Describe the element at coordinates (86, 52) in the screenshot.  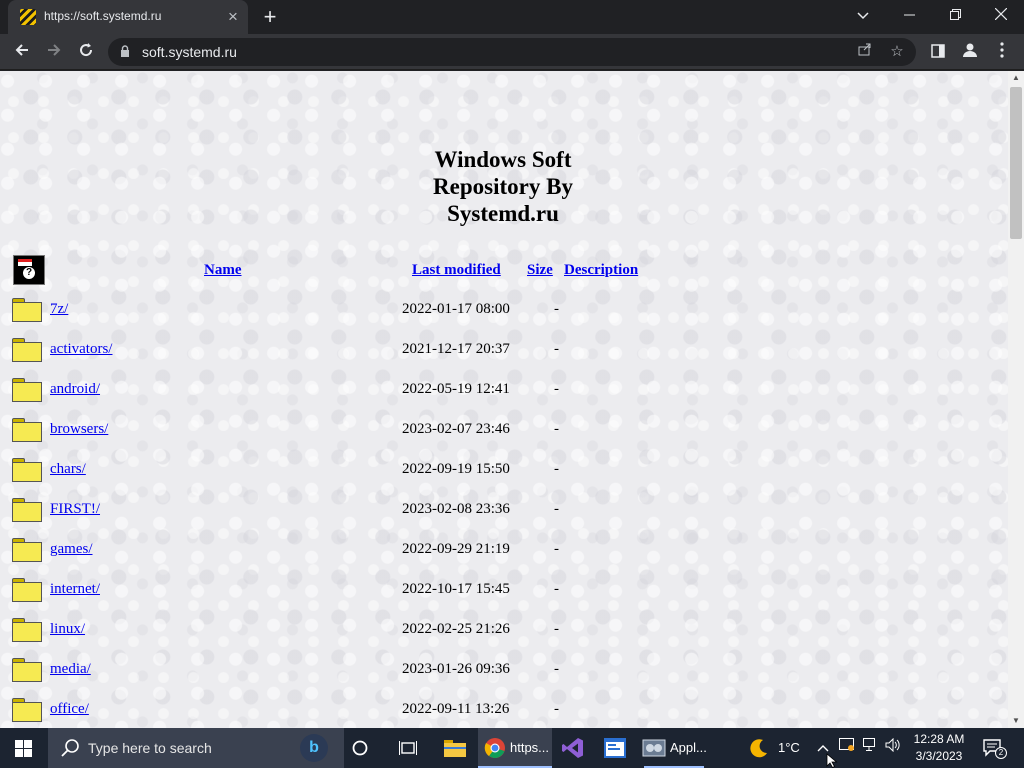
I see `reload-button` at that location.